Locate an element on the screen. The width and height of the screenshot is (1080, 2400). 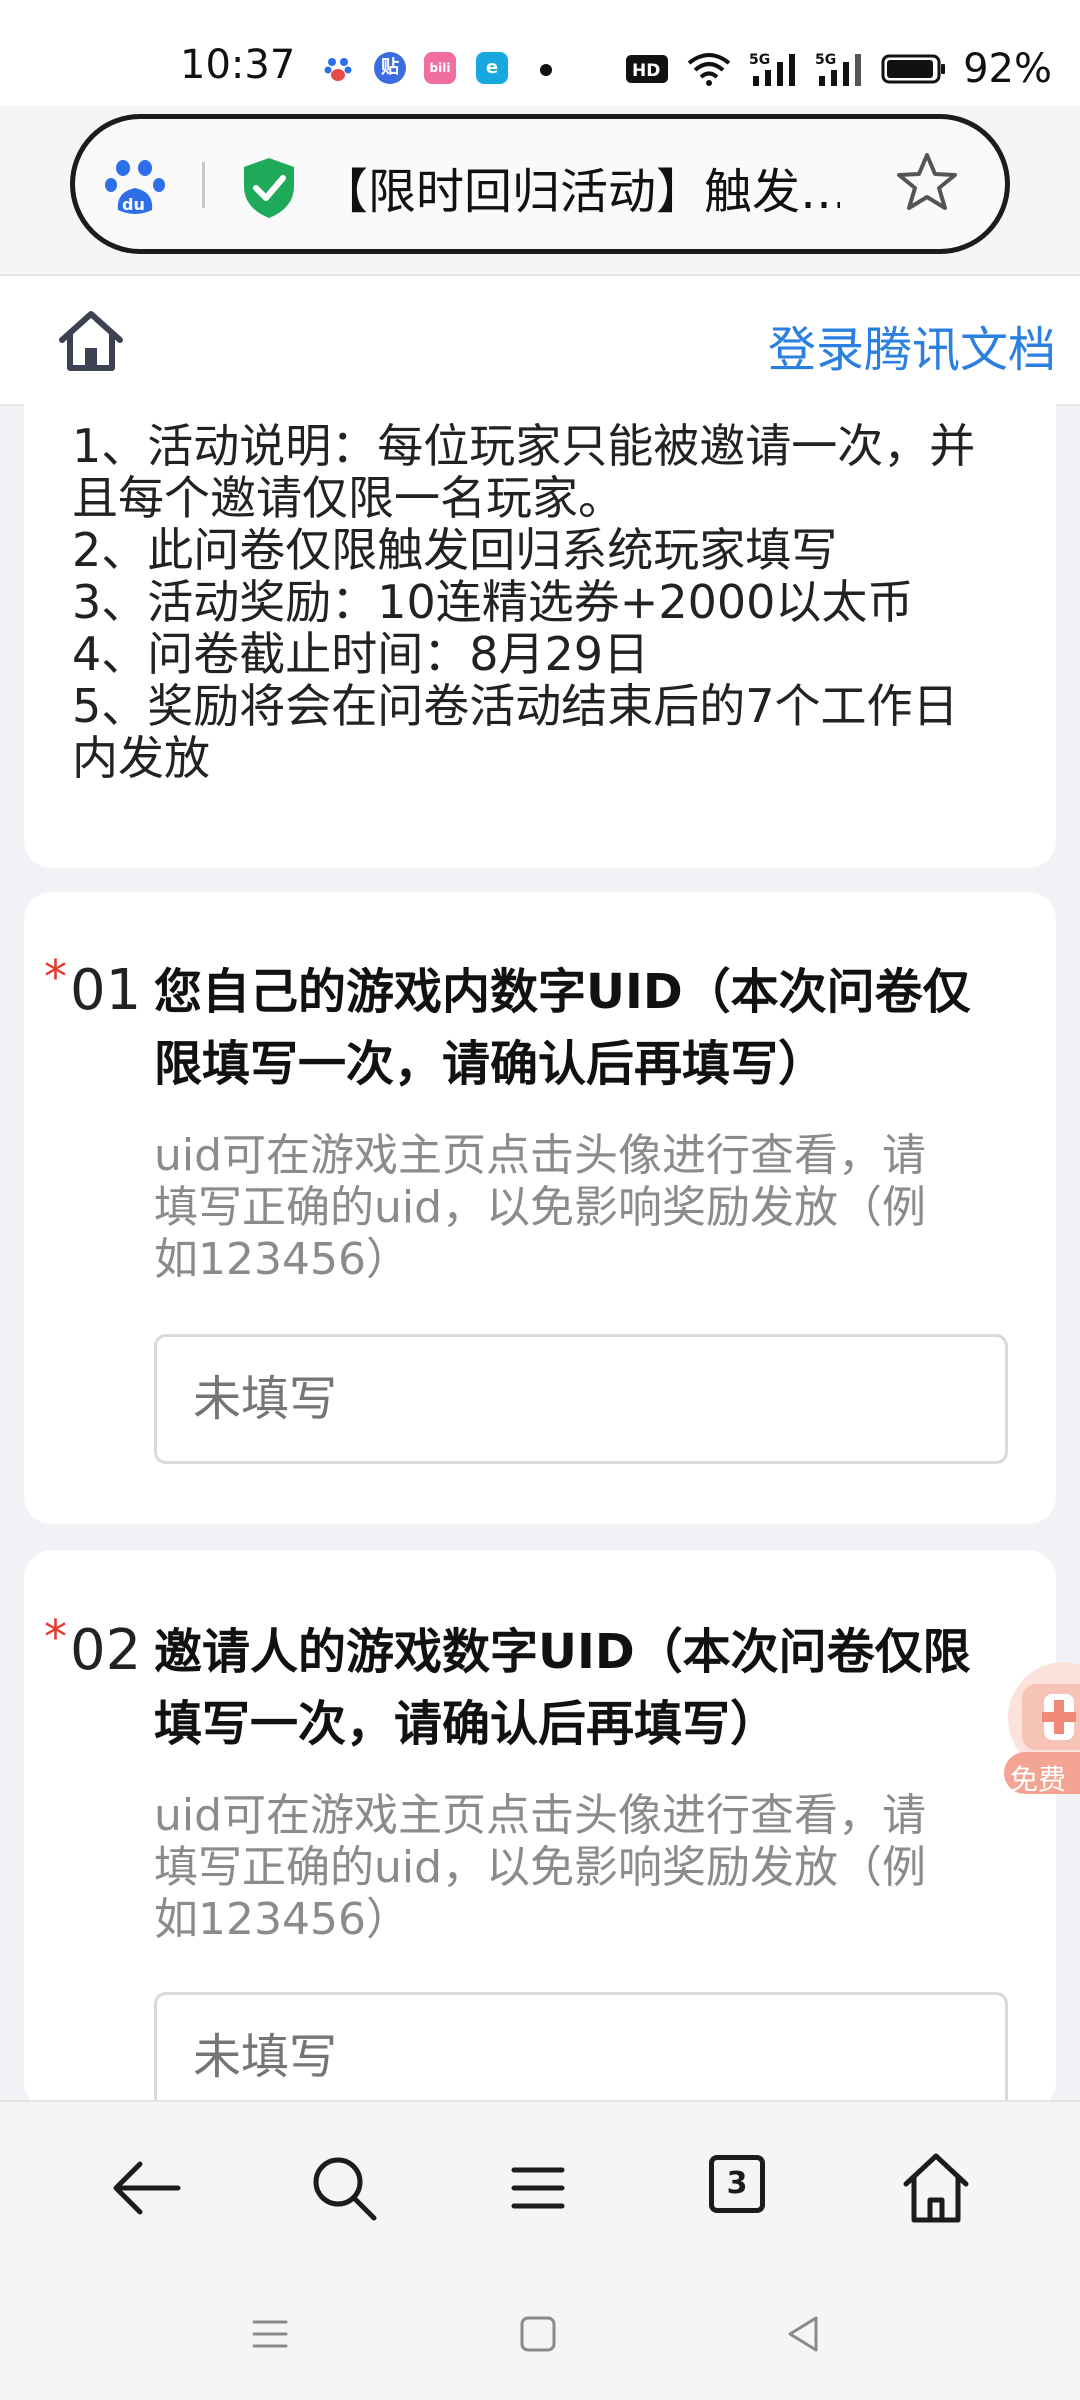
status-right: HD 5G 5G 92% is located at coordinates (838, 69).